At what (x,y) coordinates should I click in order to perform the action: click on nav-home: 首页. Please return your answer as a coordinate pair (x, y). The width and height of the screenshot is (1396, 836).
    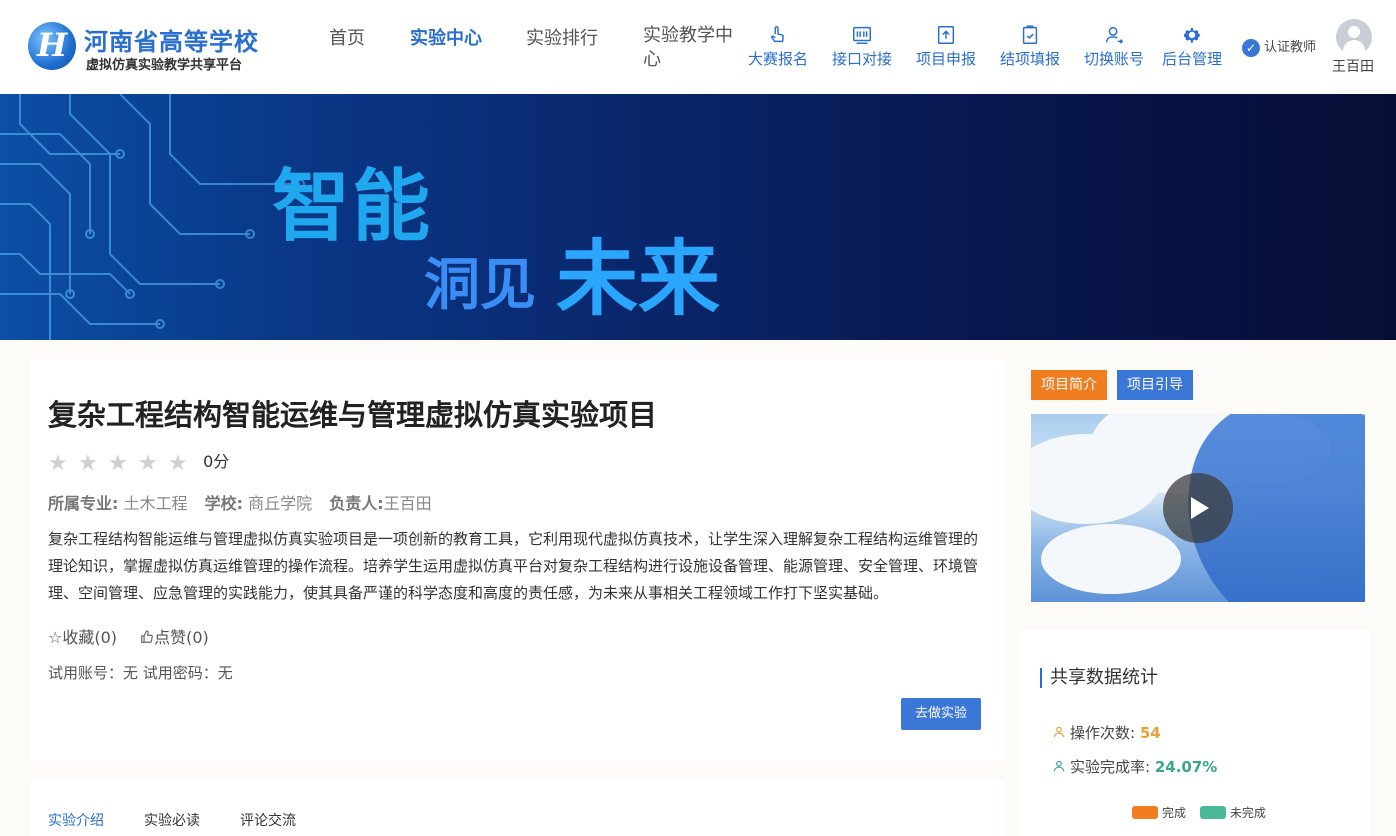
    Looking at the image, I should click on (347, 37).